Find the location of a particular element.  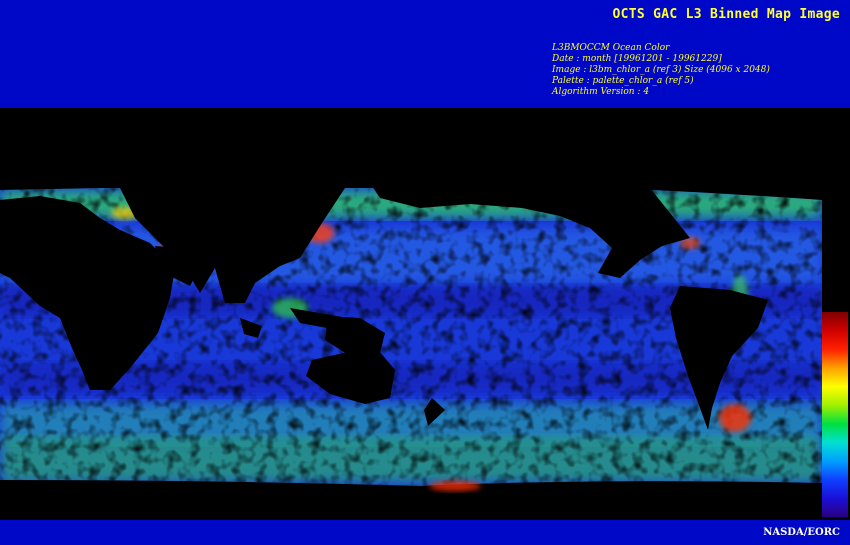

credit-label: NASDA/EORC is located at coordinates (801, 532).